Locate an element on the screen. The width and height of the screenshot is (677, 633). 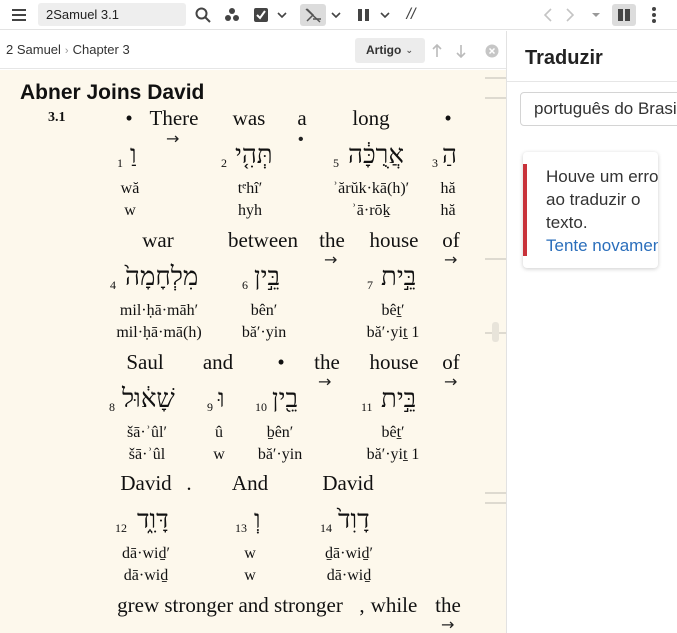
lemma-transliteration: ʾā·rōḵ is located at coordinates (371, 210).